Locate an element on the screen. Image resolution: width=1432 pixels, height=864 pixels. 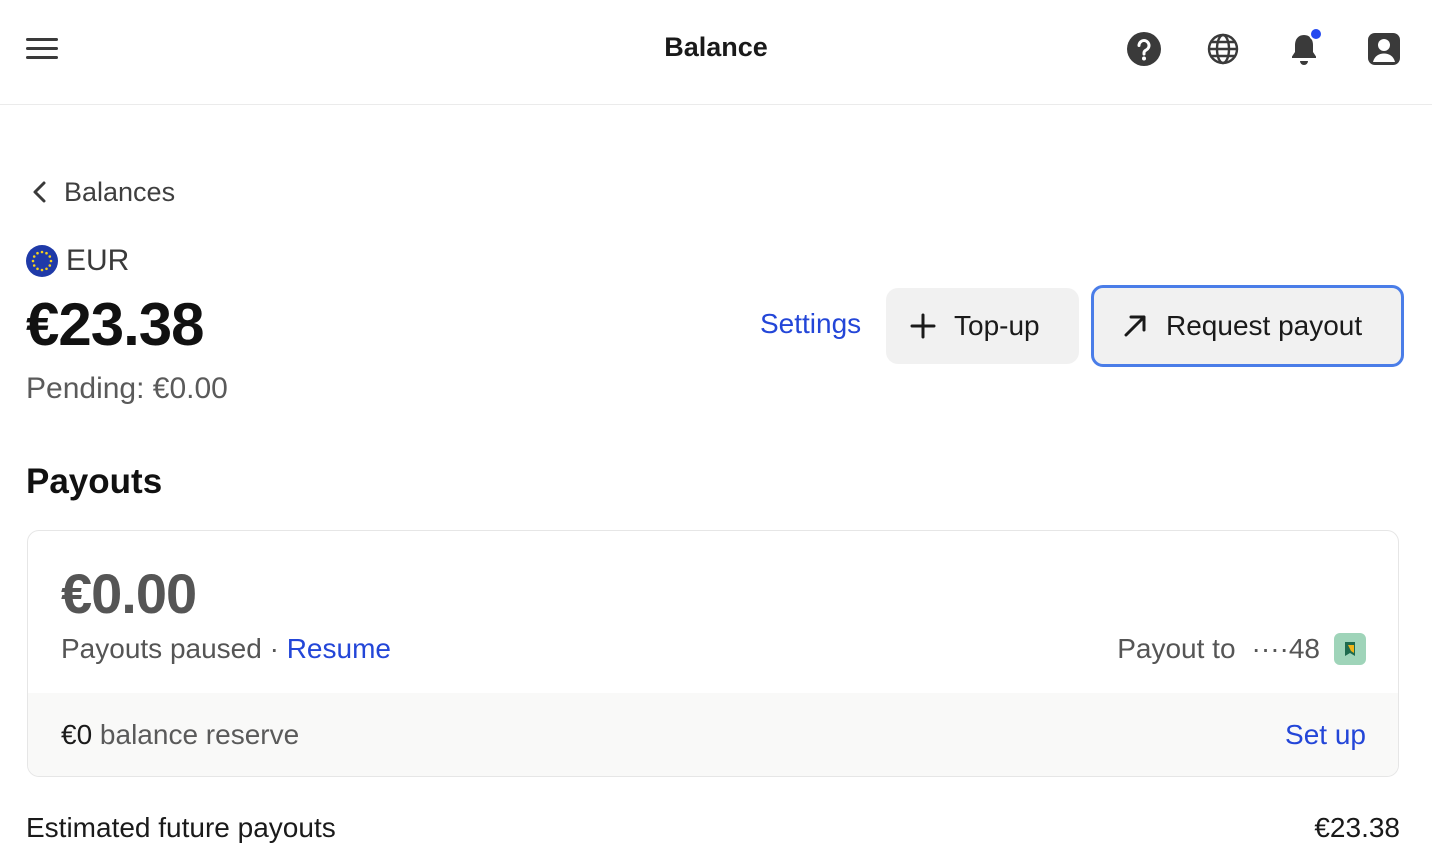
globe-icon is located at coordinates (1223, 49).